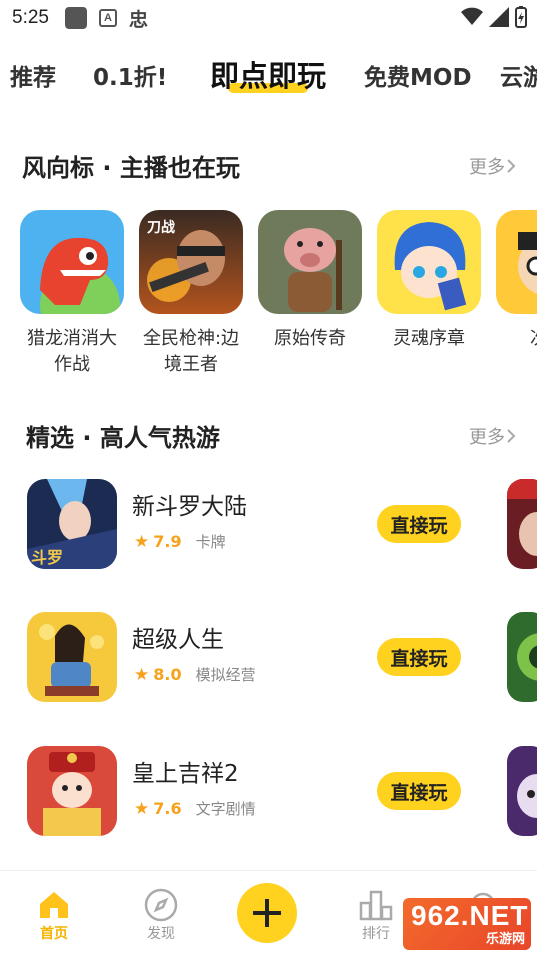  Describe the element at coordinates (505, 938) in the screenshot. I see `watermark-subtext: 乐游网` at that location.